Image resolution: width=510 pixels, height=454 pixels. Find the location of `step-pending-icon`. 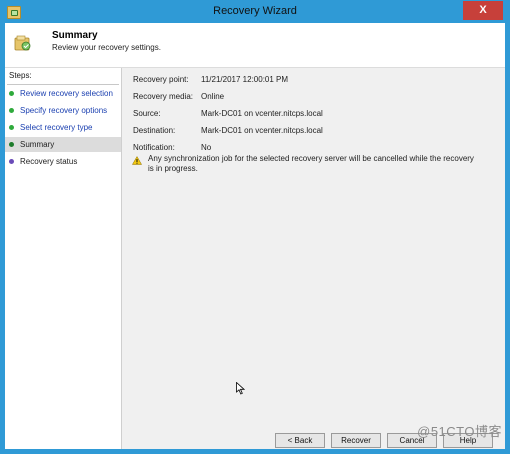

step-pending-icon is located at coordinates (11, 161).